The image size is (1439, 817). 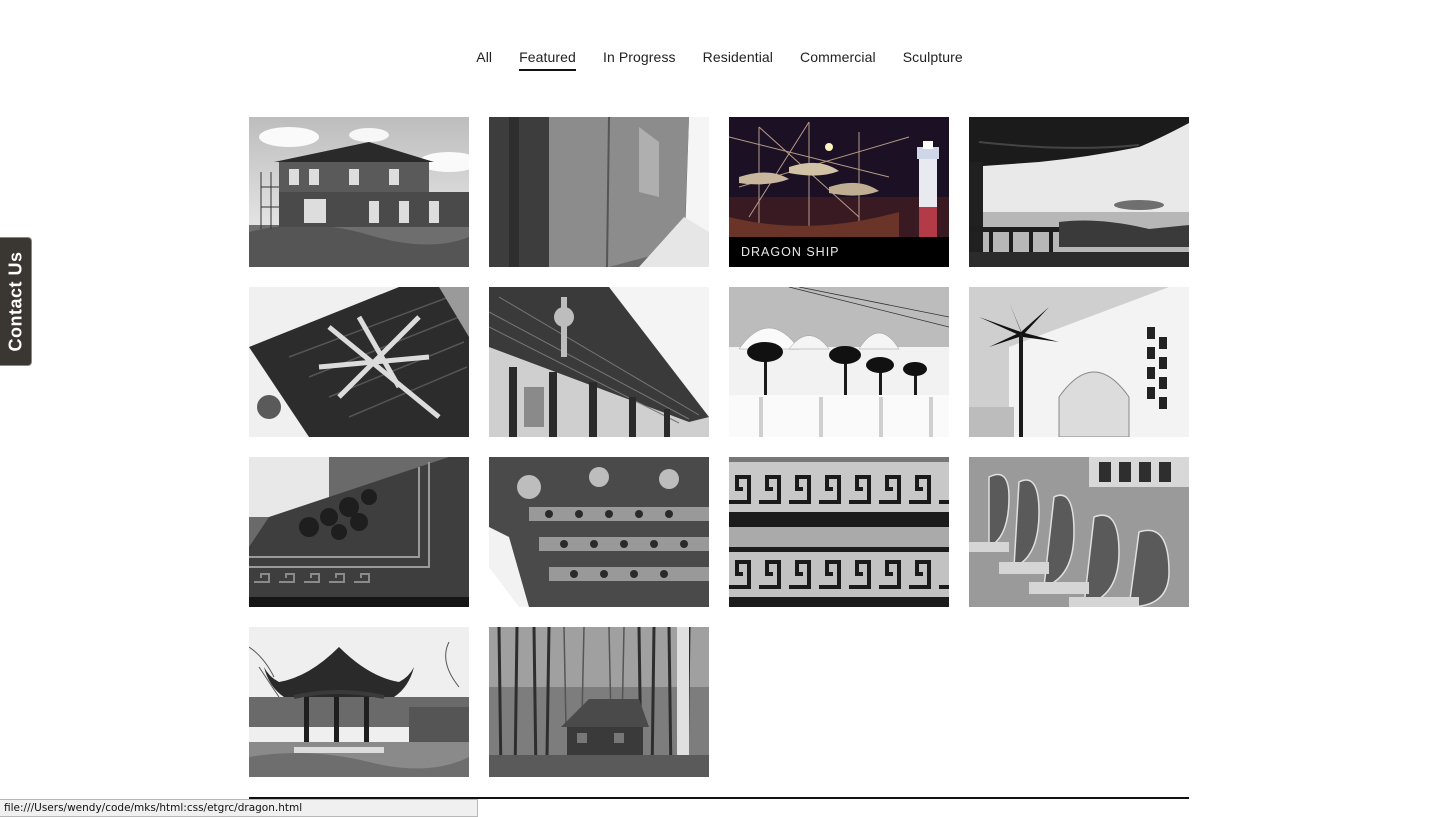 I want to click on contact-us-label: Contact Us, so click(x=15, y=301).